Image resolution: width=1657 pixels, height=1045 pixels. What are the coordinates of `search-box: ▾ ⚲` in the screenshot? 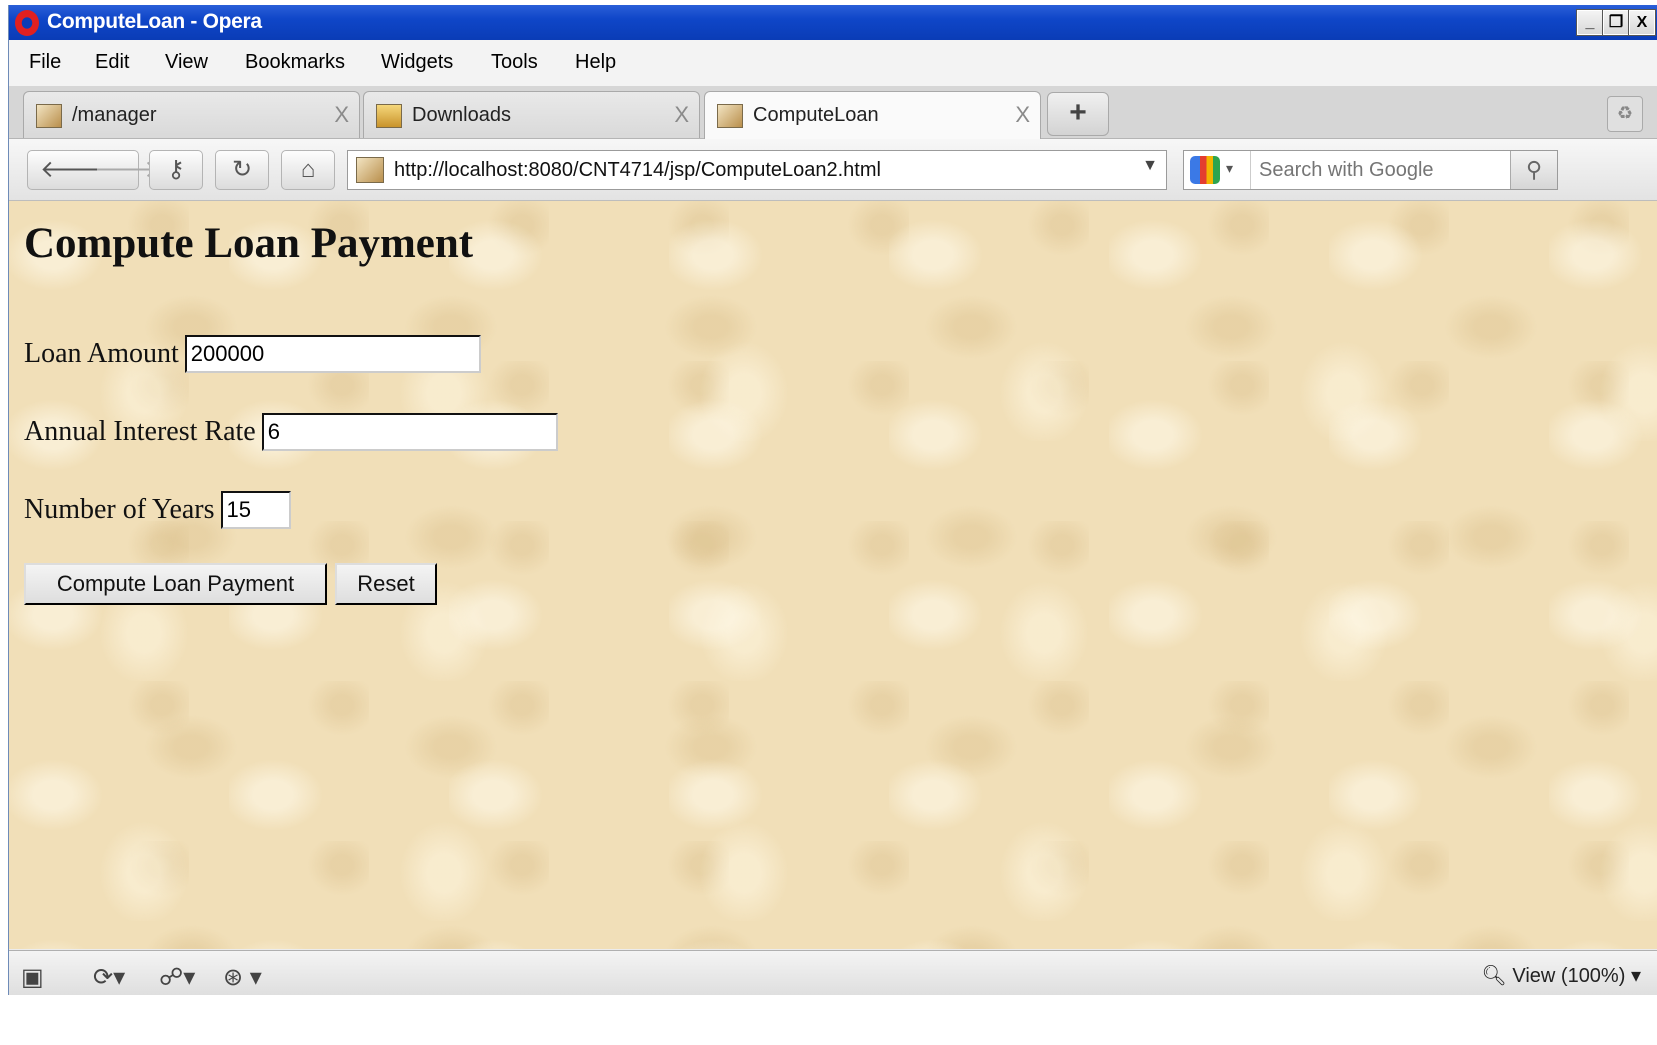 It's located at (1370, 170).